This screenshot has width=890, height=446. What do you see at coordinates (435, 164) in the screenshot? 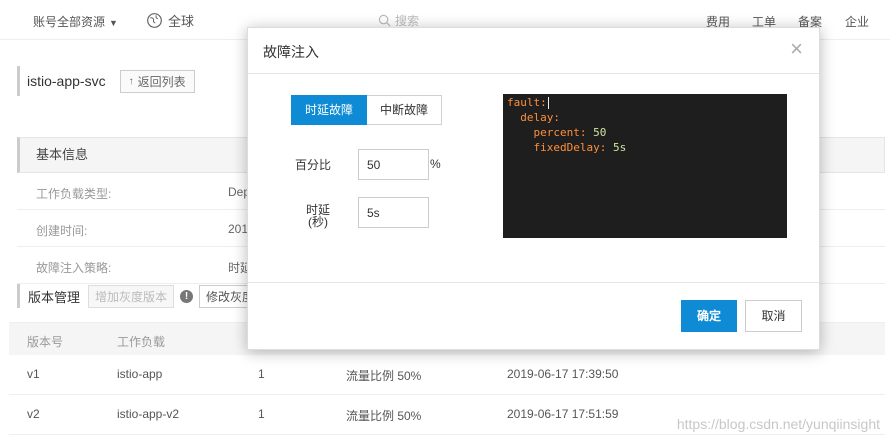
I see `percent-unit: %` at bounding box center [435, 164].